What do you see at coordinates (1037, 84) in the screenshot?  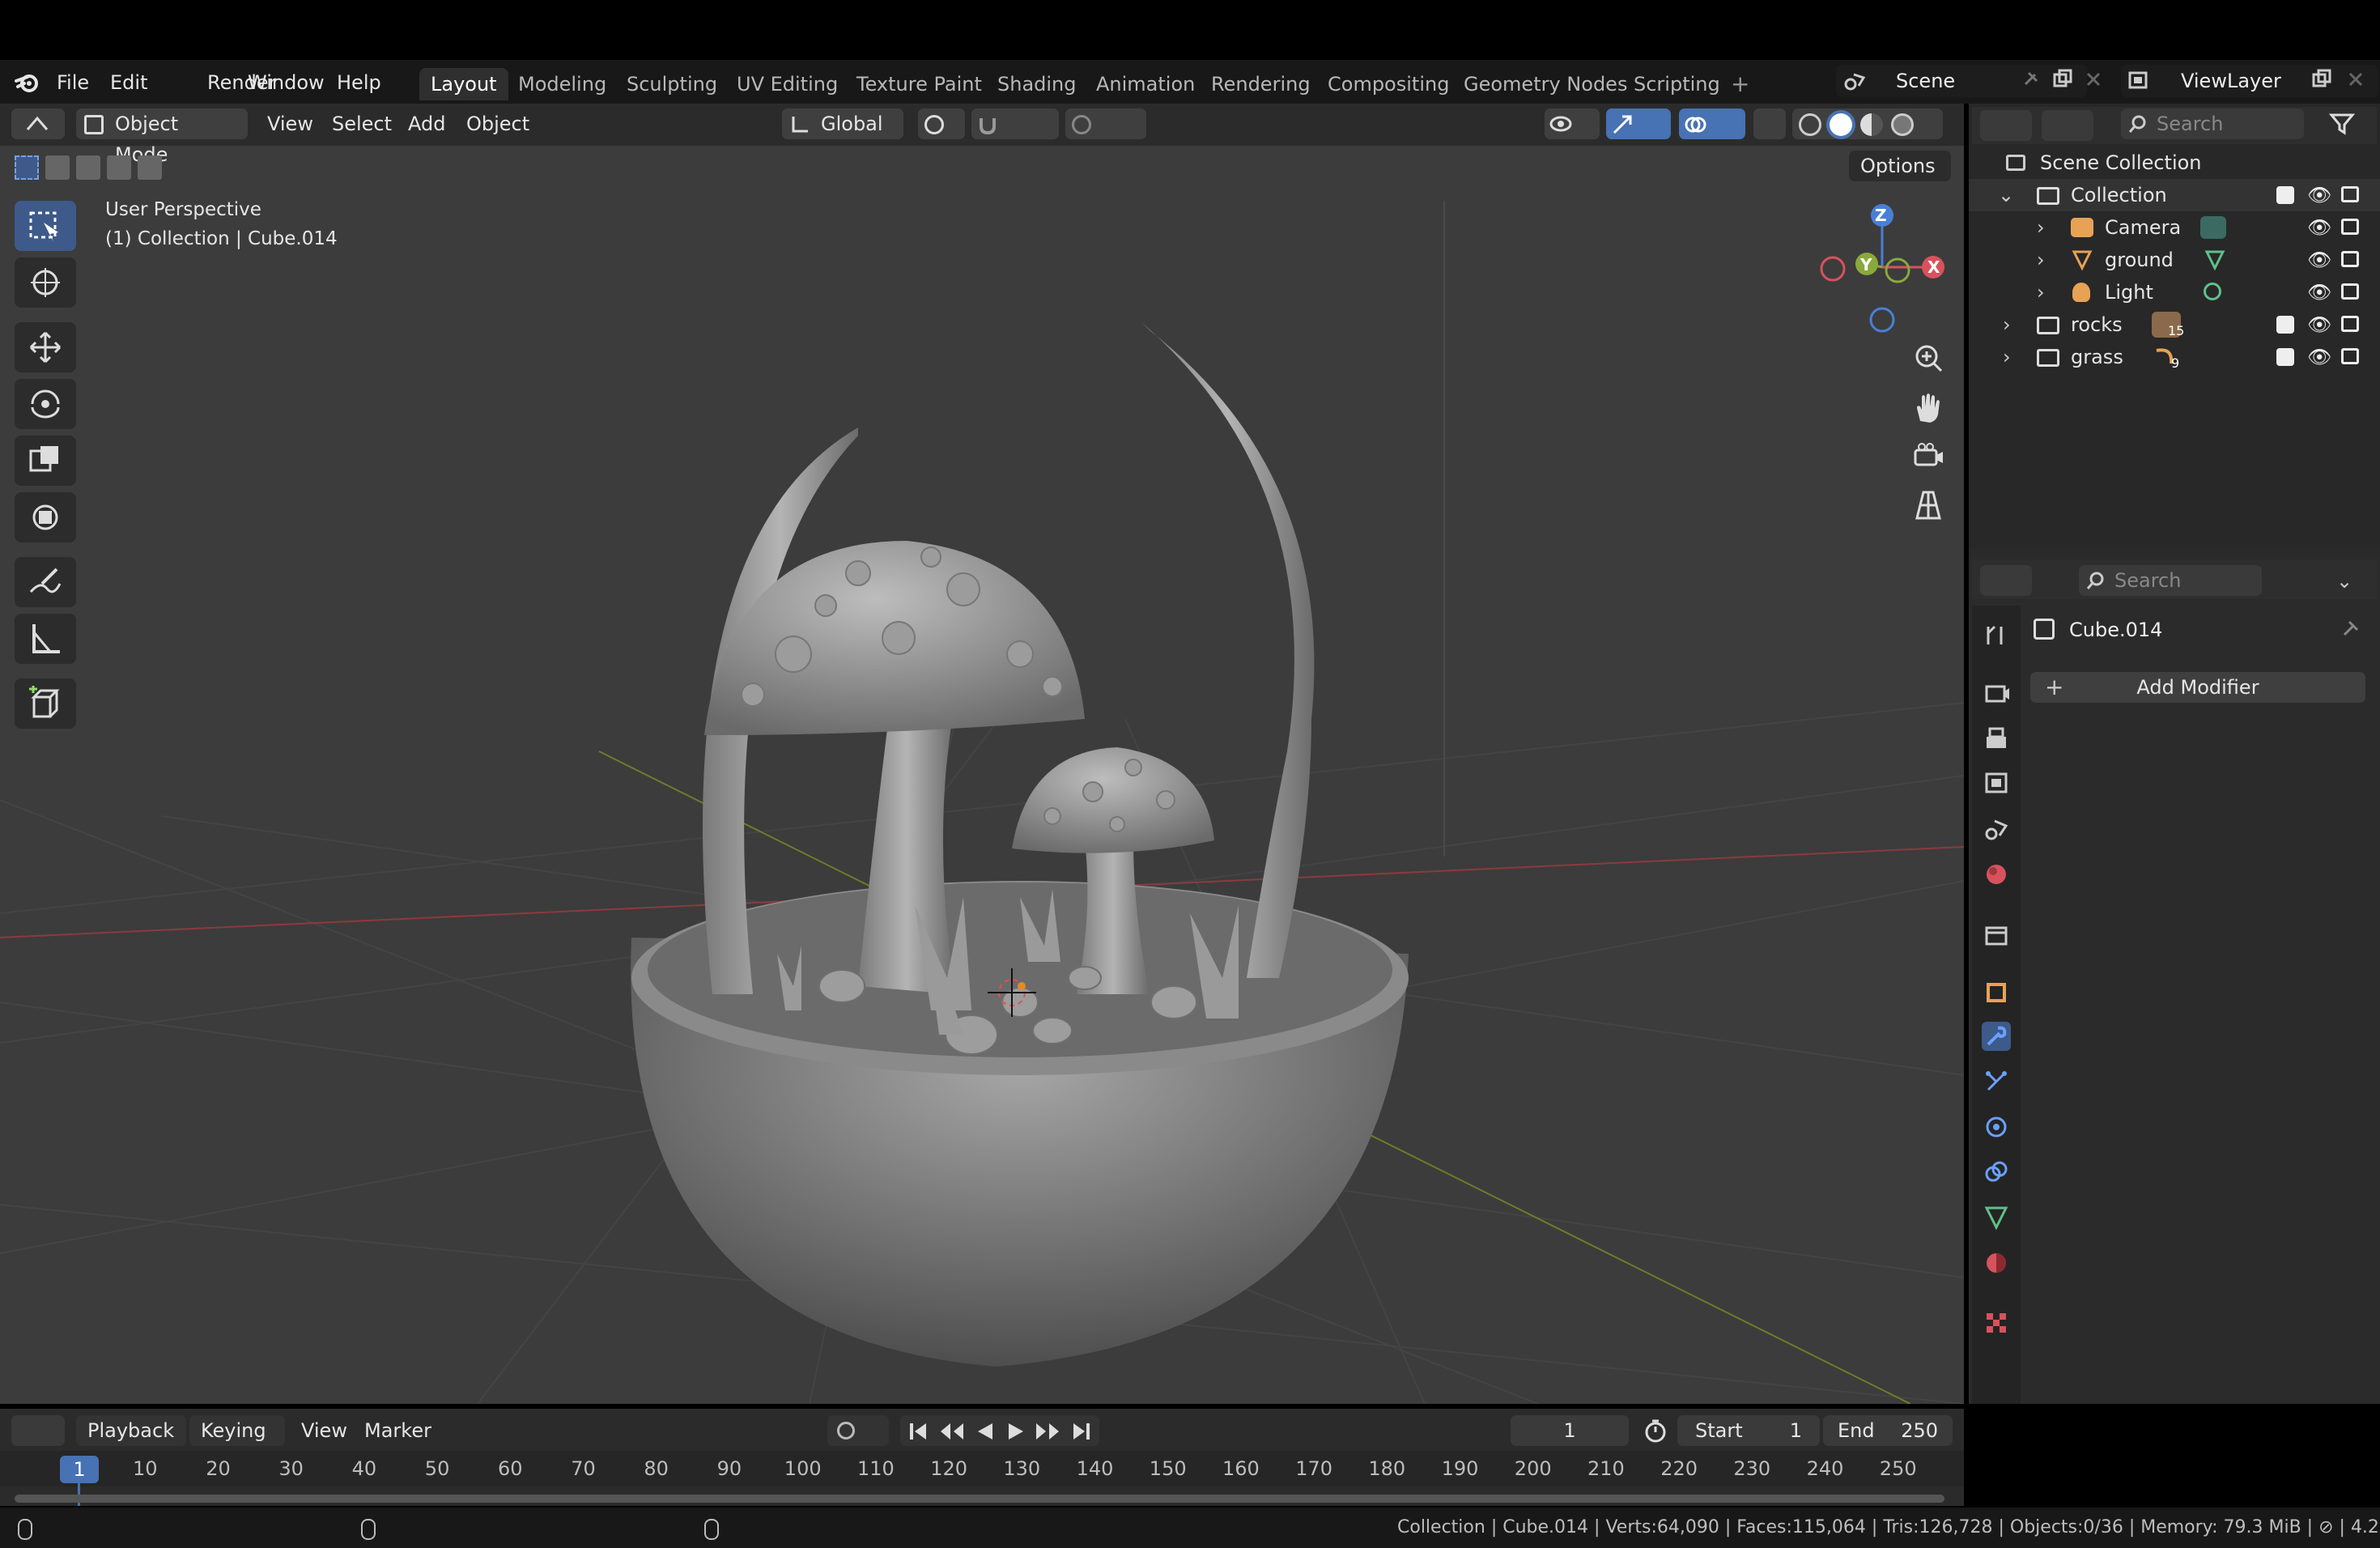 I see `tab-shading: Shading` at bounding box center [1037, 84].